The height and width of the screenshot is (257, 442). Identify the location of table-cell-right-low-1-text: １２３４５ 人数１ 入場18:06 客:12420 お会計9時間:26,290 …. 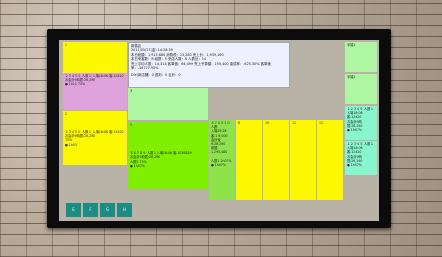
(360, 120).